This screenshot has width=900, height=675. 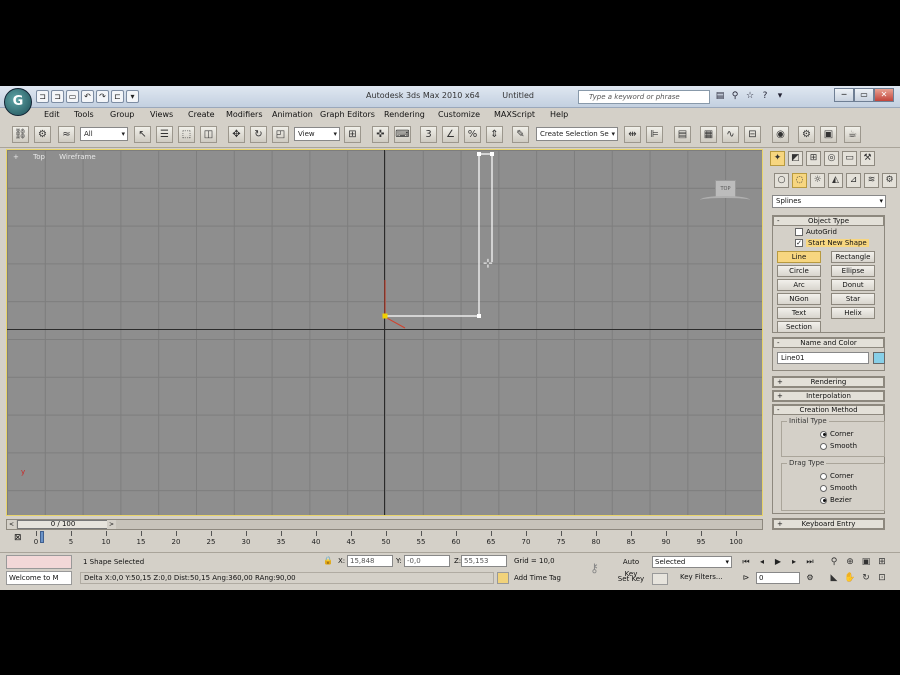 What do you see at coordinates (692, 562) in the screenshot?
I see `key-mode-dropdown: Selected` at bounding box center [692, 562].